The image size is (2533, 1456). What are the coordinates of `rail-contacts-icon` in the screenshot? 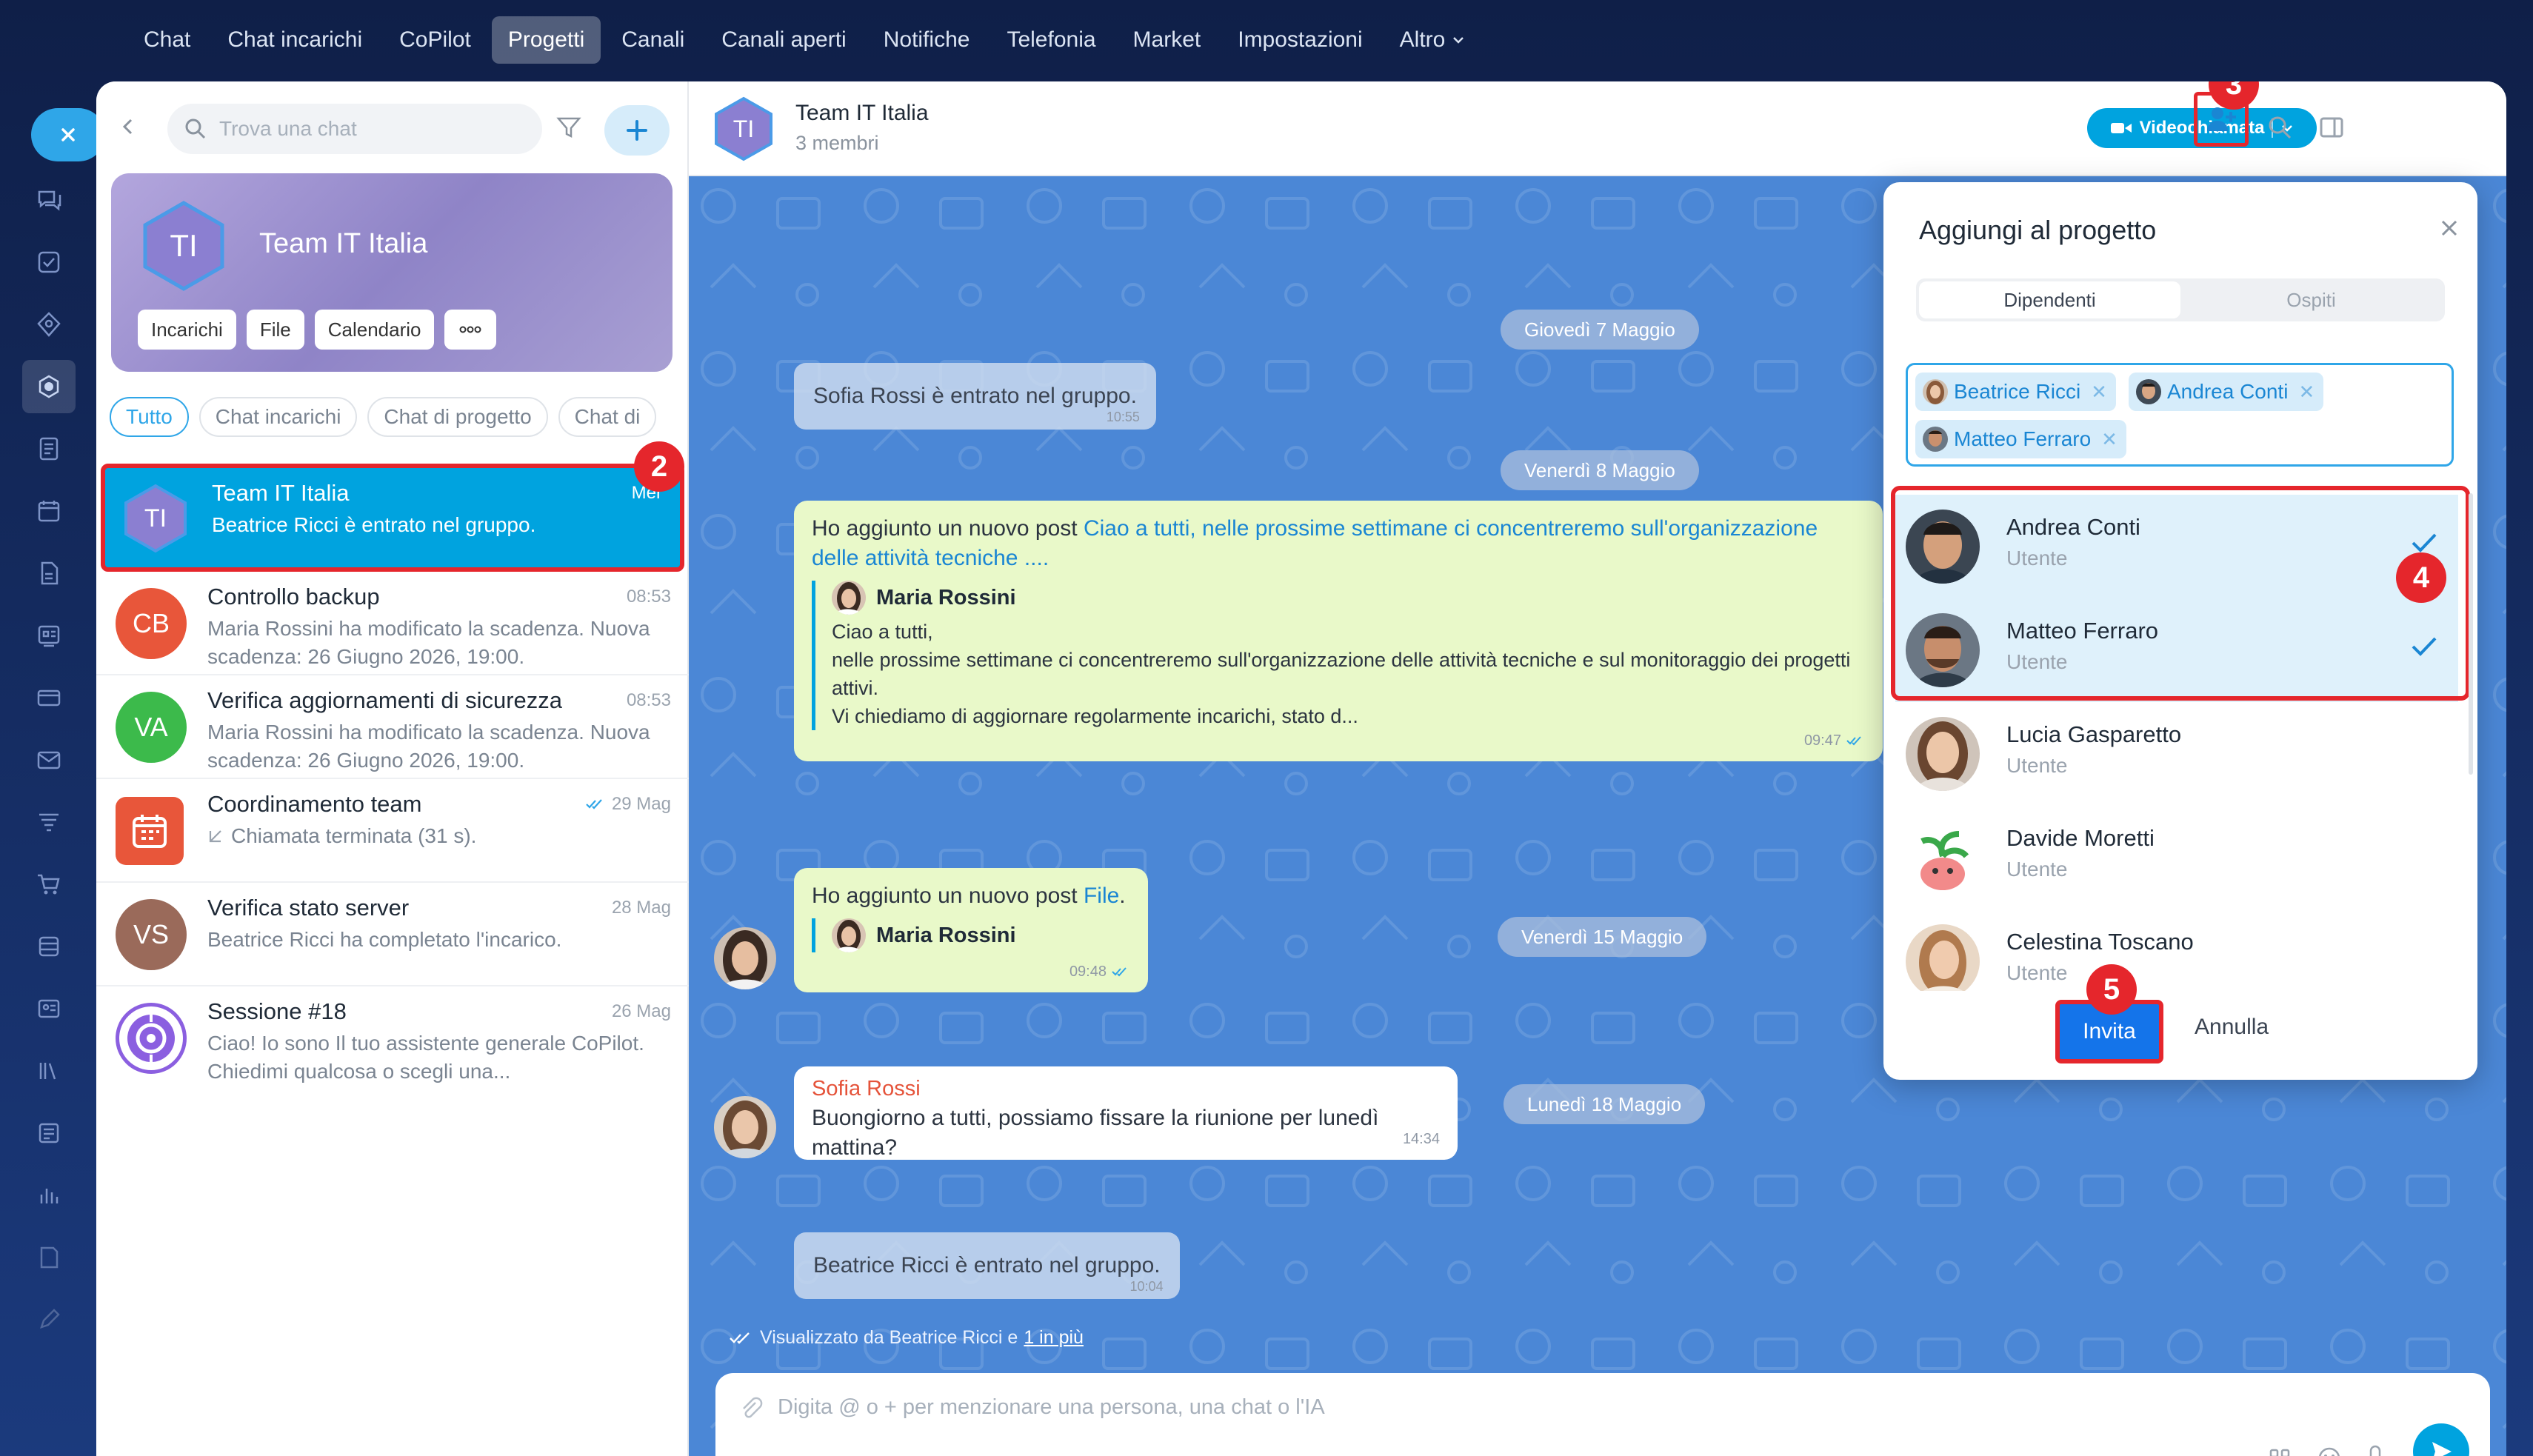 It's located at (49, 1009).